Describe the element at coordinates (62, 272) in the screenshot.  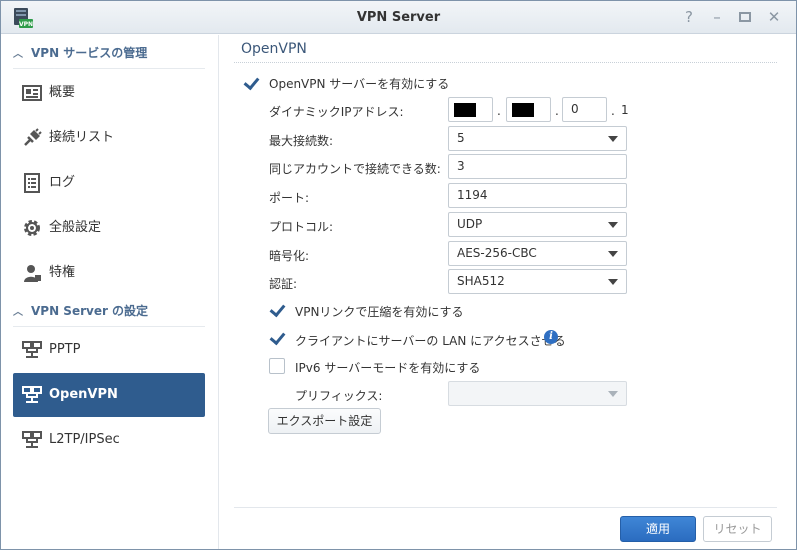
I see `sidebar-item-label: 特権` at that location.